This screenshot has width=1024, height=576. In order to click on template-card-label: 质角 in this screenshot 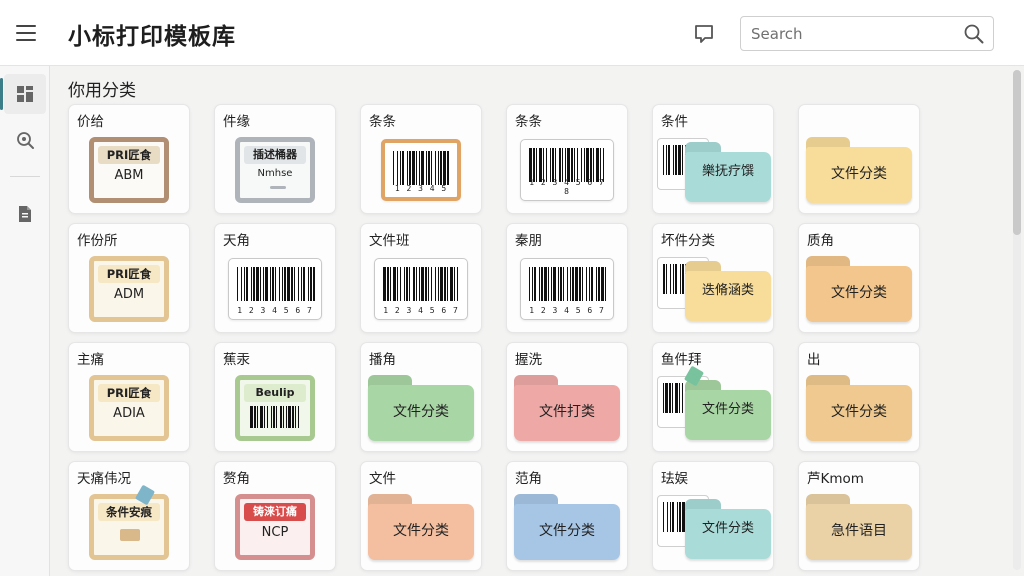, I will do `click(820, 241)`.